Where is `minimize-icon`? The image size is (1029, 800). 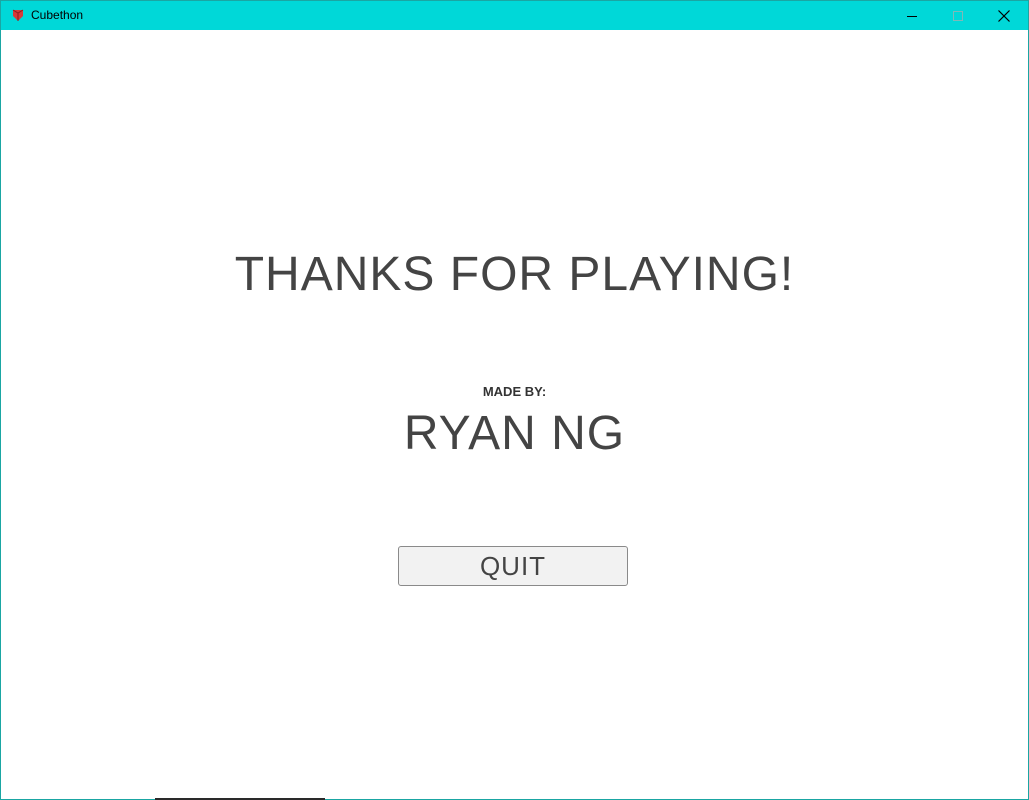
minimize-icon is located at coordinates (912, 16).